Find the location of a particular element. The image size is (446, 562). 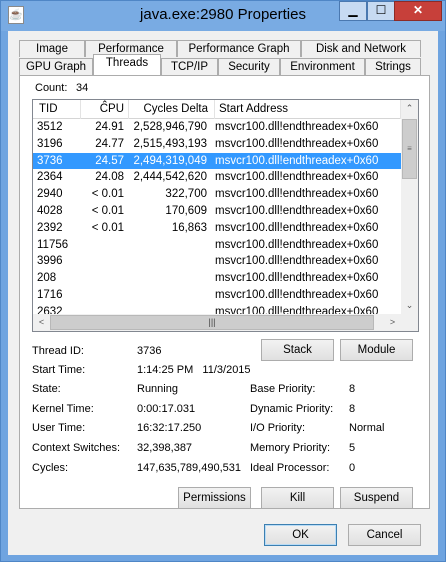

context-switches-value: 32,398,387 is located at coordinates (165, 448).